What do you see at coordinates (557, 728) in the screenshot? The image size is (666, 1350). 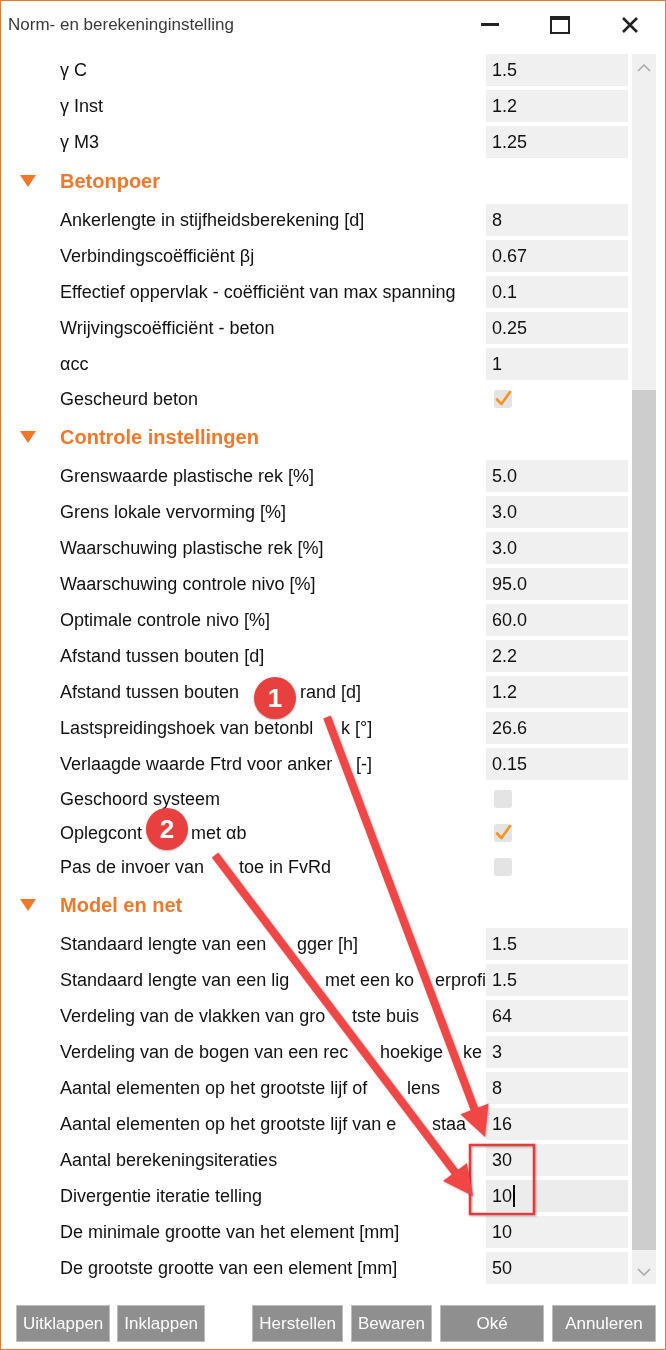 I see `input-field: 26.6` at bounding box center [557, 728].